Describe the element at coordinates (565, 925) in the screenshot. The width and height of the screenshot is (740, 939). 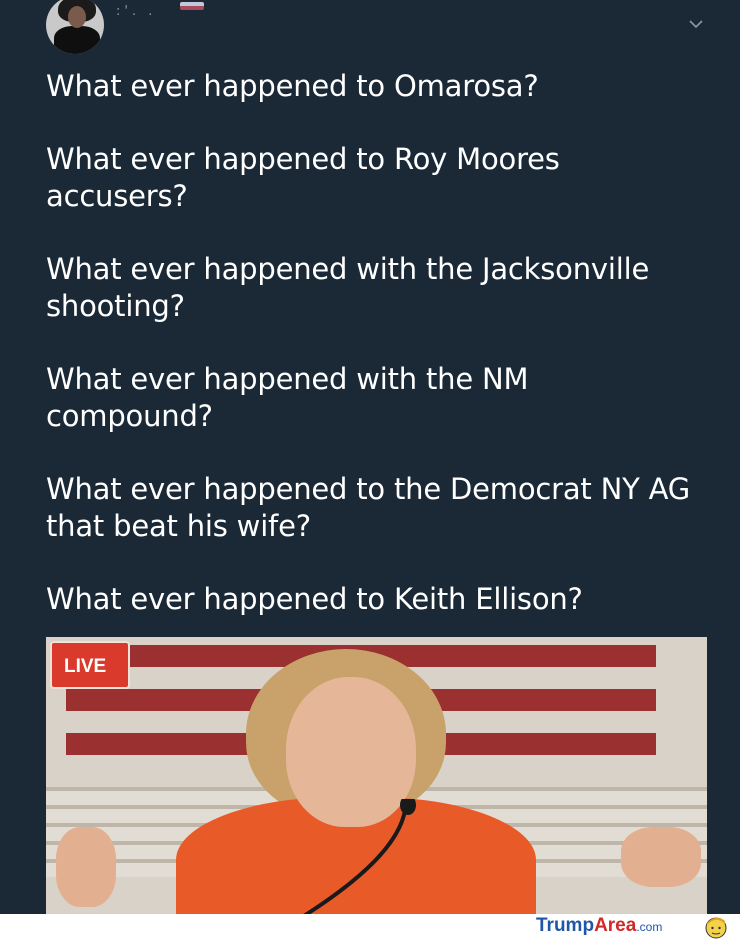
I see `brand-trump: Trump` at that location.